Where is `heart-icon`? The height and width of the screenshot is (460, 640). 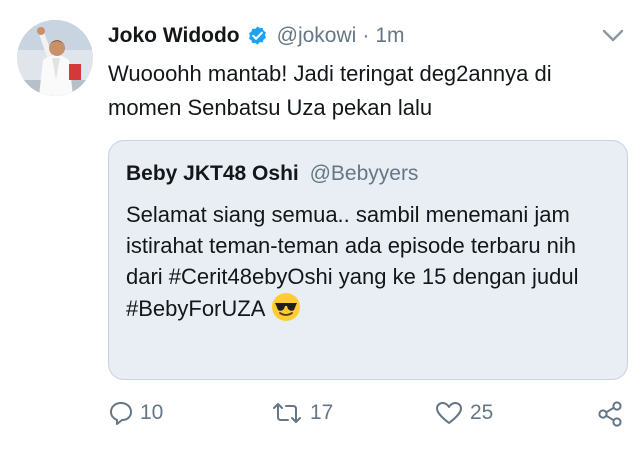
heart-icon is located at coordinates (449, 413).